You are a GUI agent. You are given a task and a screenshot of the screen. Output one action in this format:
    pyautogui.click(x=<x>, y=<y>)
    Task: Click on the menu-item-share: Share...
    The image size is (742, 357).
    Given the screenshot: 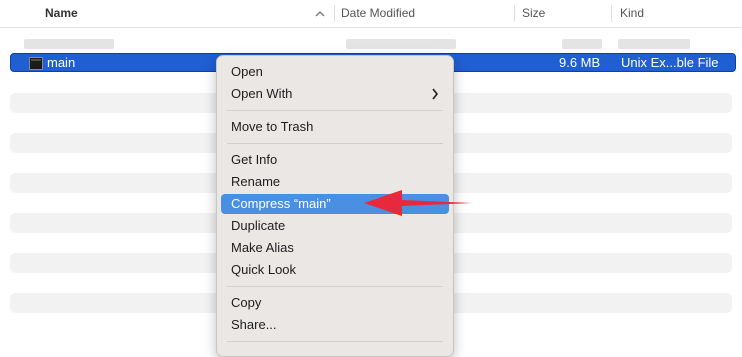 What is the action you would take?
    pyautogui.click(x=335, y=325)
    